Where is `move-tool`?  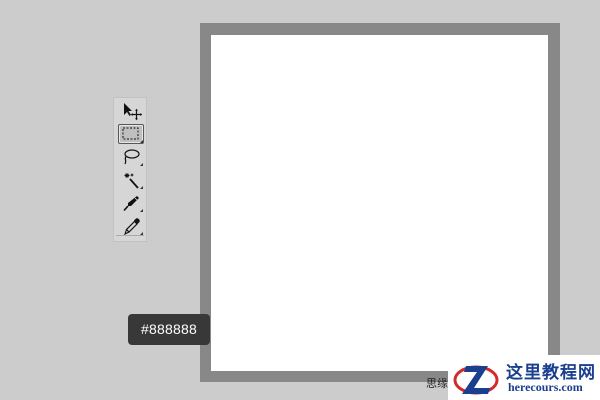 move-tool is located at coordinates (131, 111).